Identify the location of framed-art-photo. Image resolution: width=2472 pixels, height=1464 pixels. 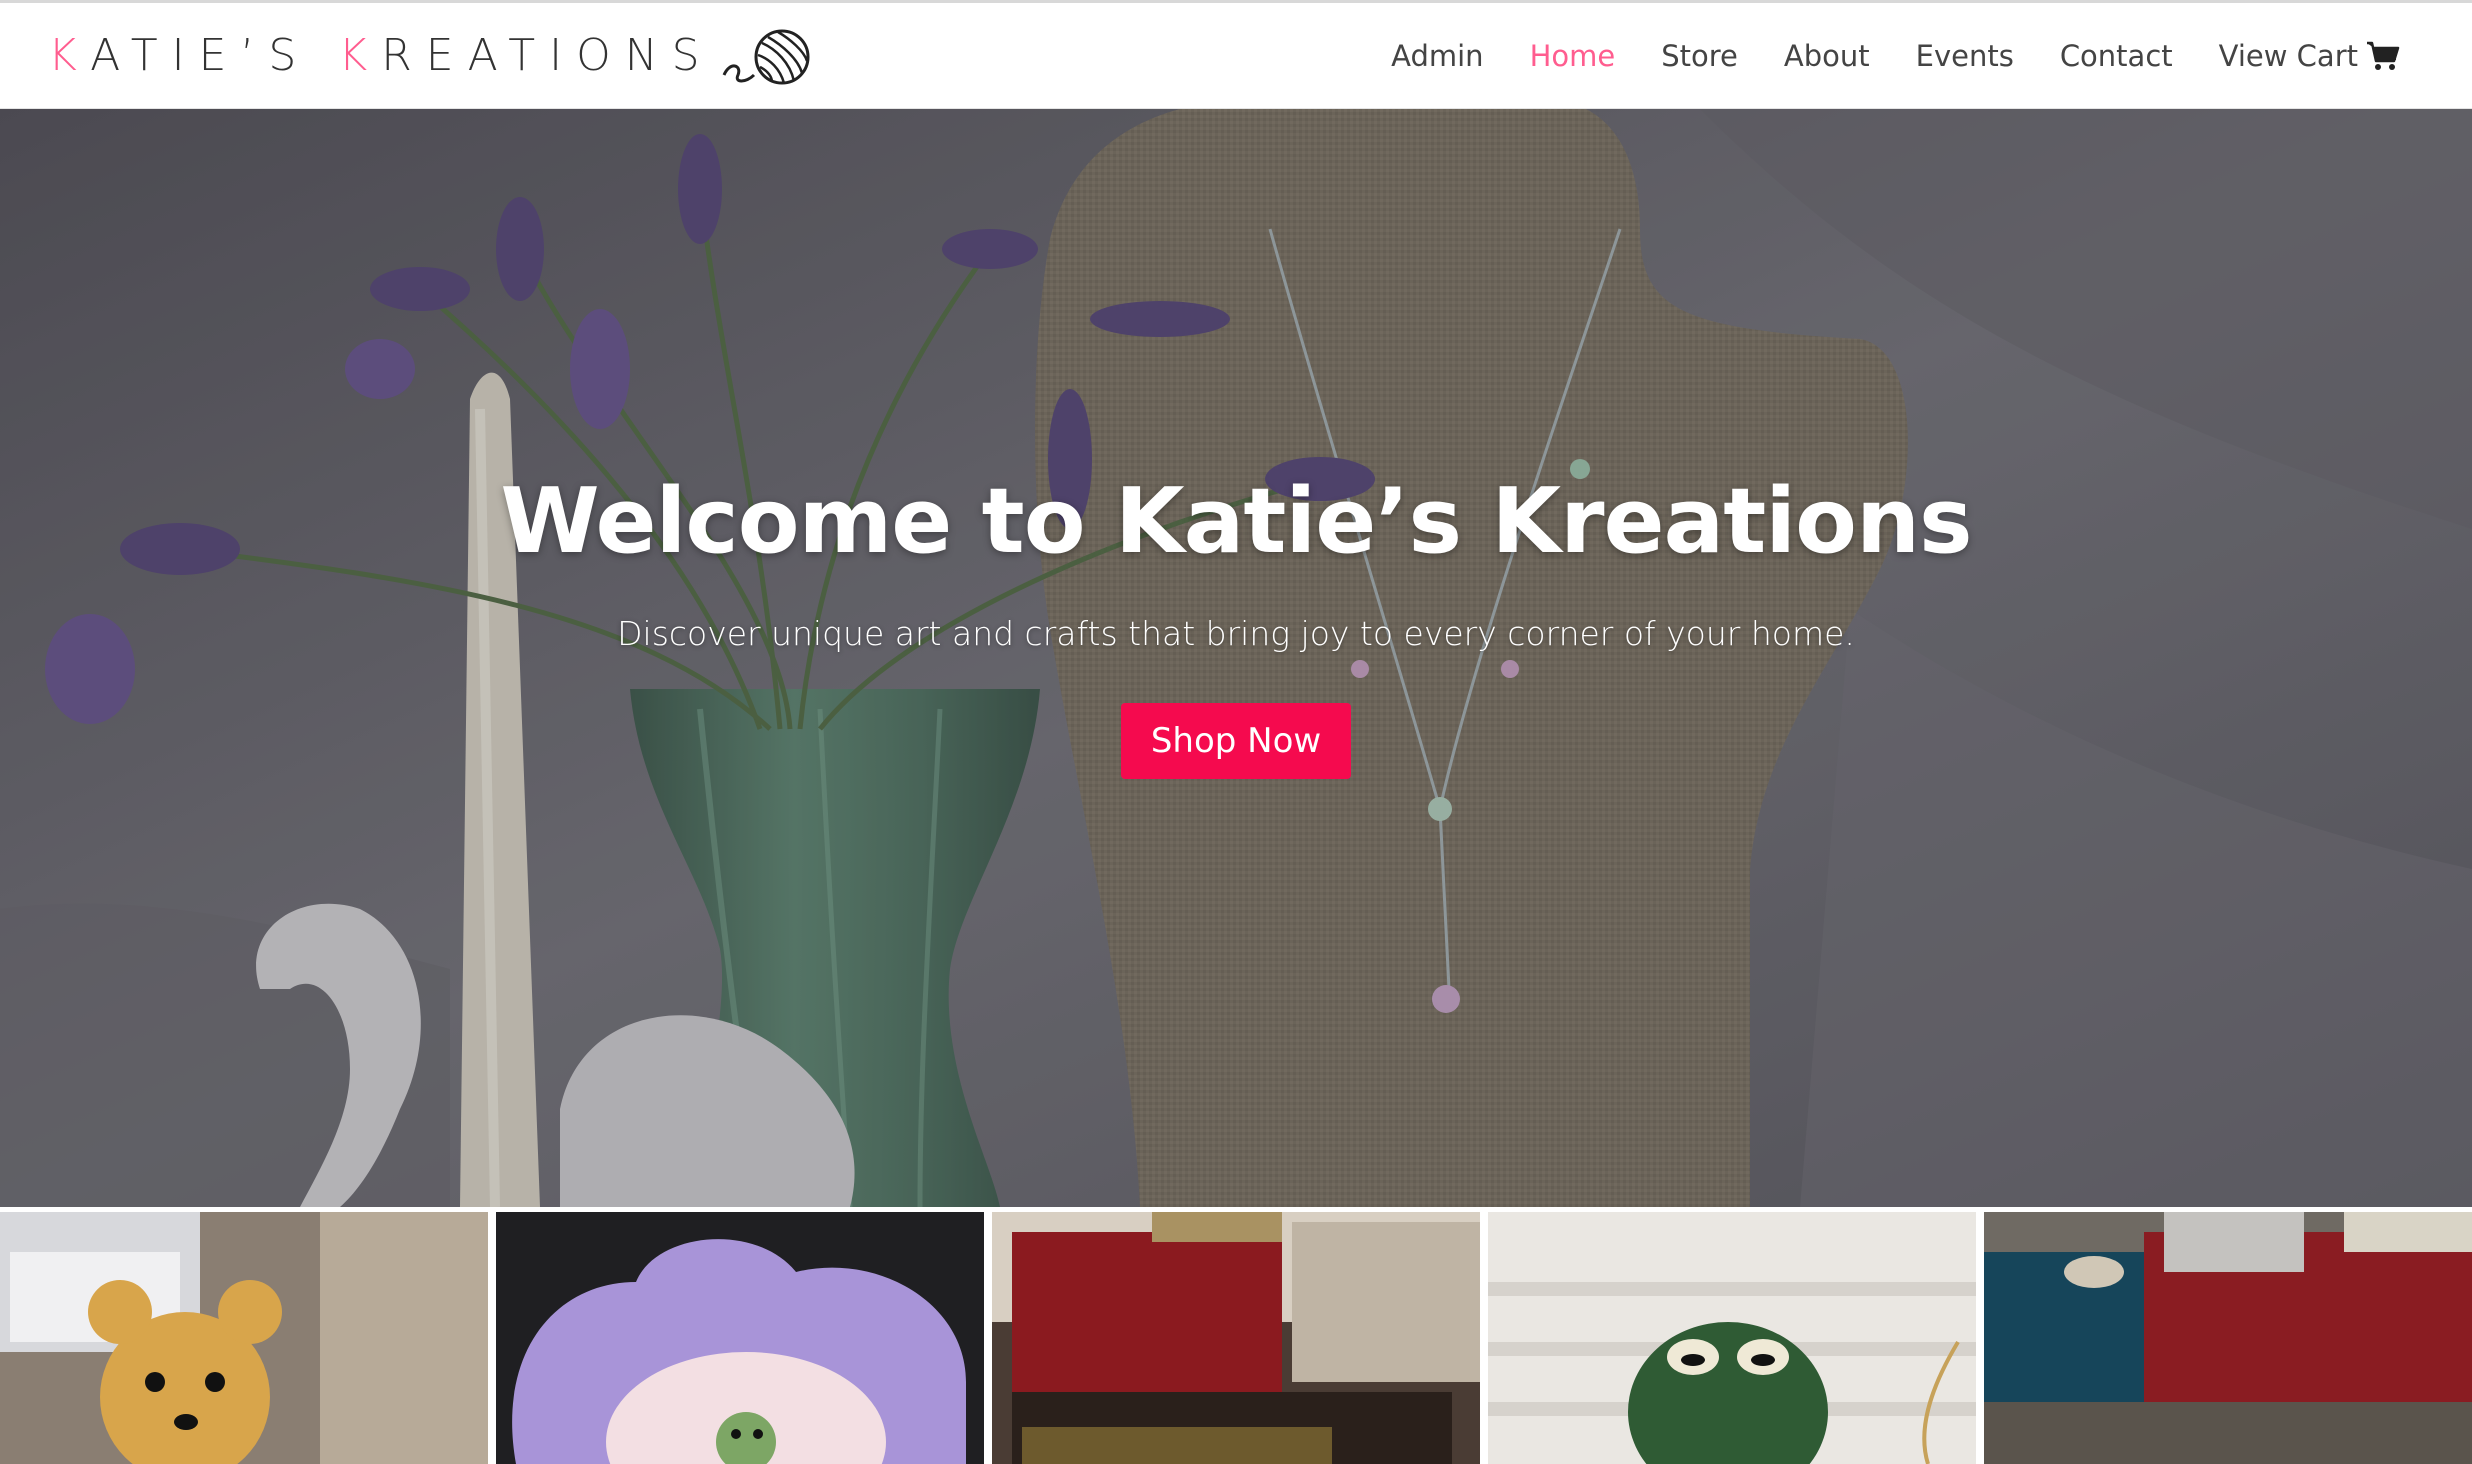
(1236, 1338).